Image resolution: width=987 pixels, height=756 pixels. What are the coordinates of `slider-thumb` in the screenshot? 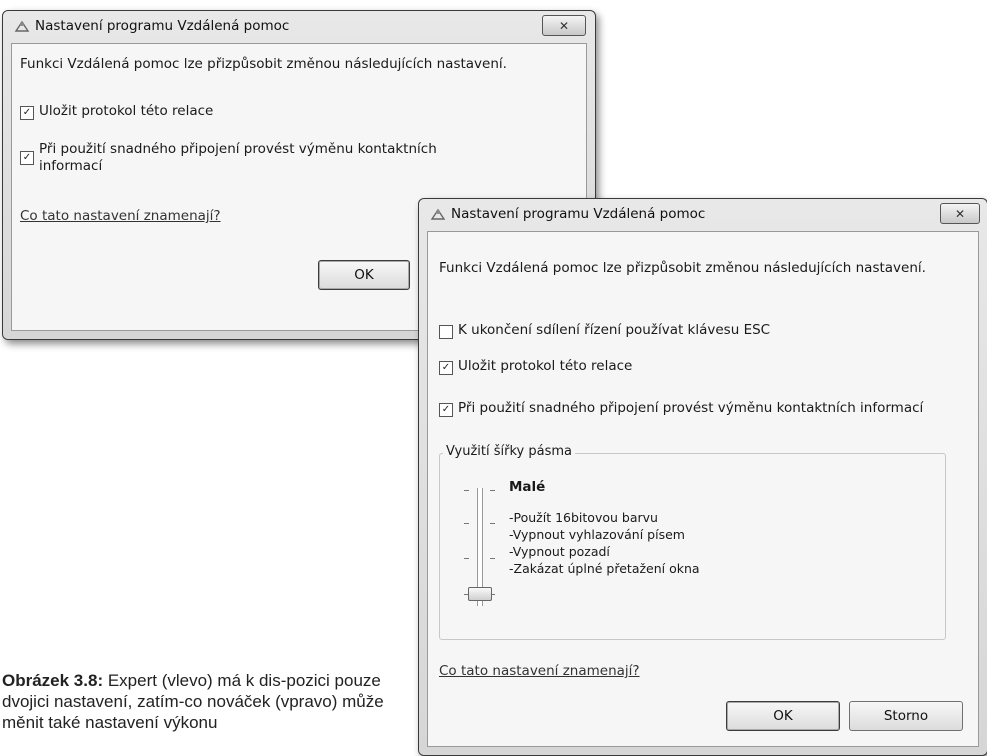 It's located at (480, 594).